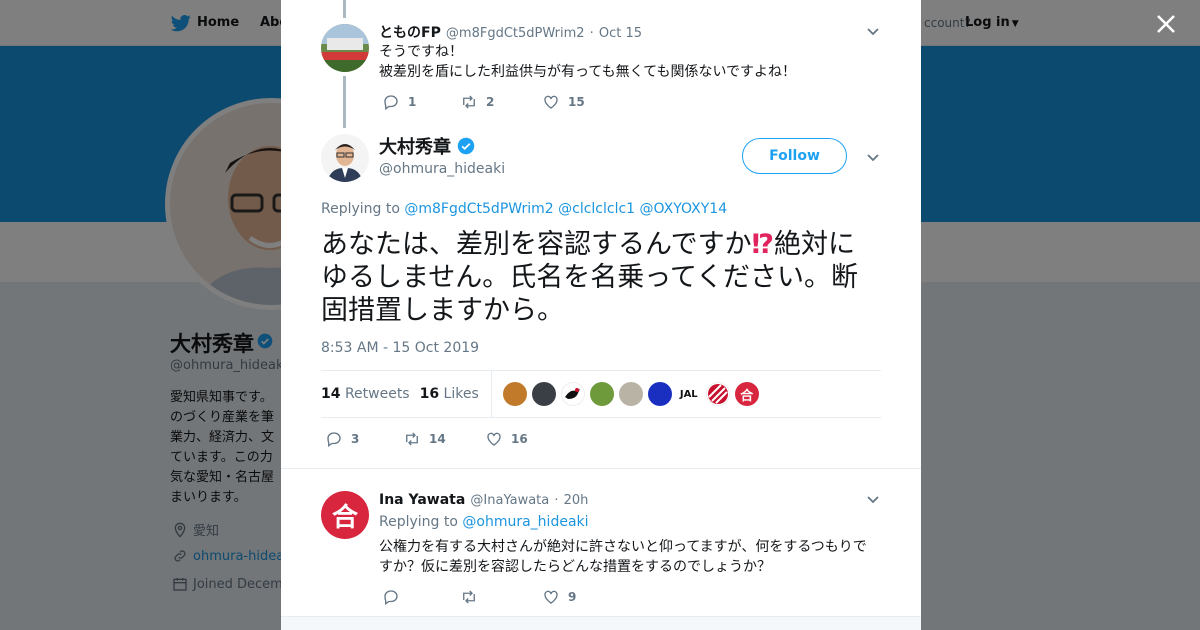 This screenshot has height=630, width=1200. I want to click on likes-stat: 16 Likes, so click(449, 394).